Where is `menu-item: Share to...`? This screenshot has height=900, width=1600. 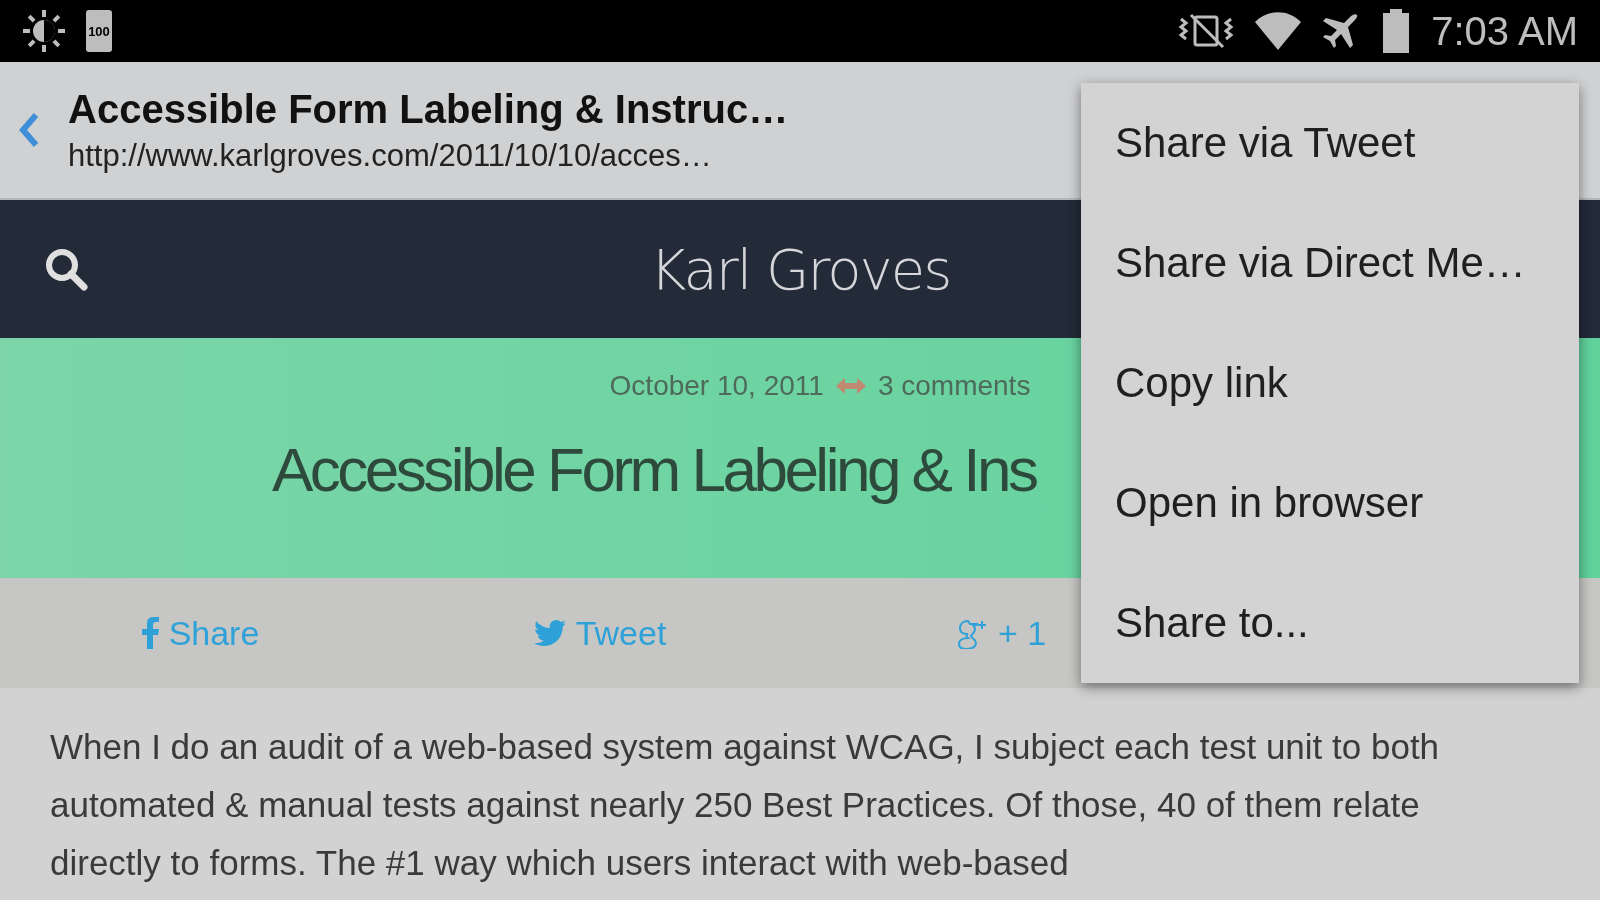
menu-item: Share to... is located at coordinates (1330, 623).